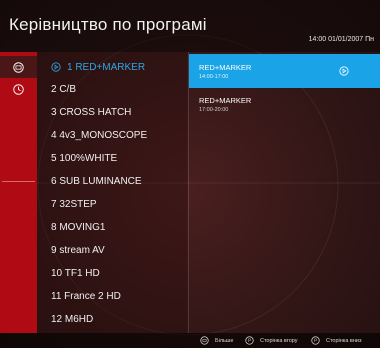 The width and height of the screenshot is (380, 348). Describe the element at coordinates (341, 39) in the screenshot. I see `clock-readout: 14:00 01/01/2007 Пн` at that location.